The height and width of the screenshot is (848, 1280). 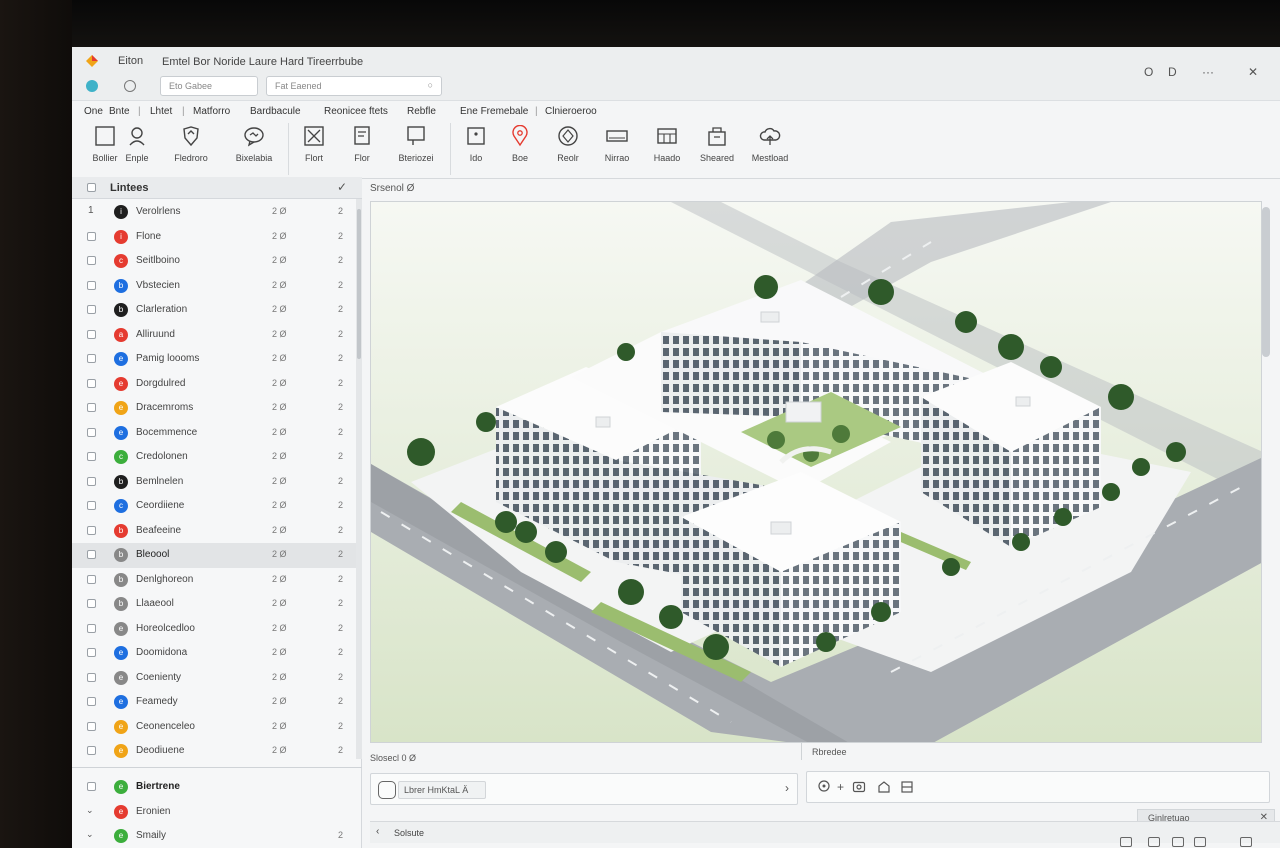 What do you see at coordinates (214, 580) in the screenshot?
I see `list-item: b Denlghoreon 2 Ø 2` at bounding box center [214, 580].